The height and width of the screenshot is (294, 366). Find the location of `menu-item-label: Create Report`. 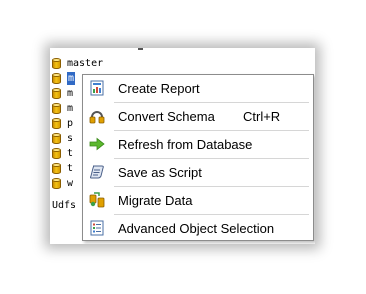

menu-item-label: Create Report is located at coordinates (159, 88).